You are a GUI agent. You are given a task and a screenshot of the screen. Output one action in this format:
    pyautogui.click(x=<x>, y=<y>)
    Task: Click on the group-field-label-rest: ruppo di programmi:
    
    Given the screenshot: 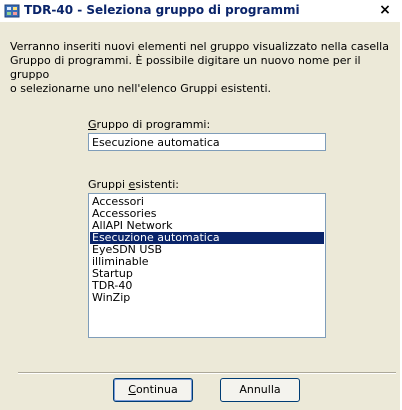 What is the action you would take?
    pyautogui.click(x=153, y=124)
    